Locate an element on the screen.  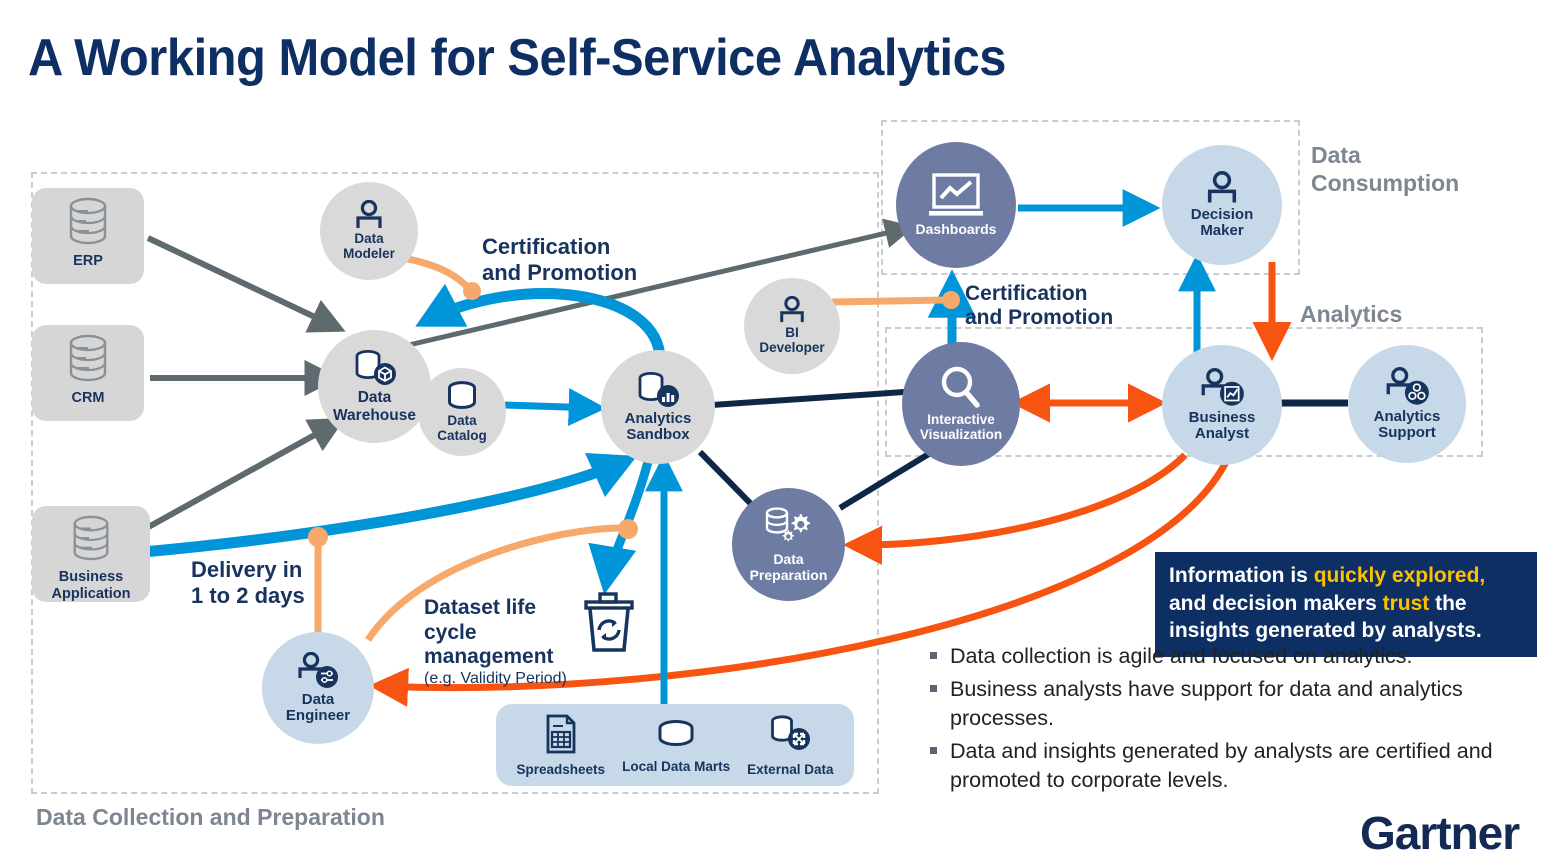
source-erp: ERP is located at coordinates (88, 236).